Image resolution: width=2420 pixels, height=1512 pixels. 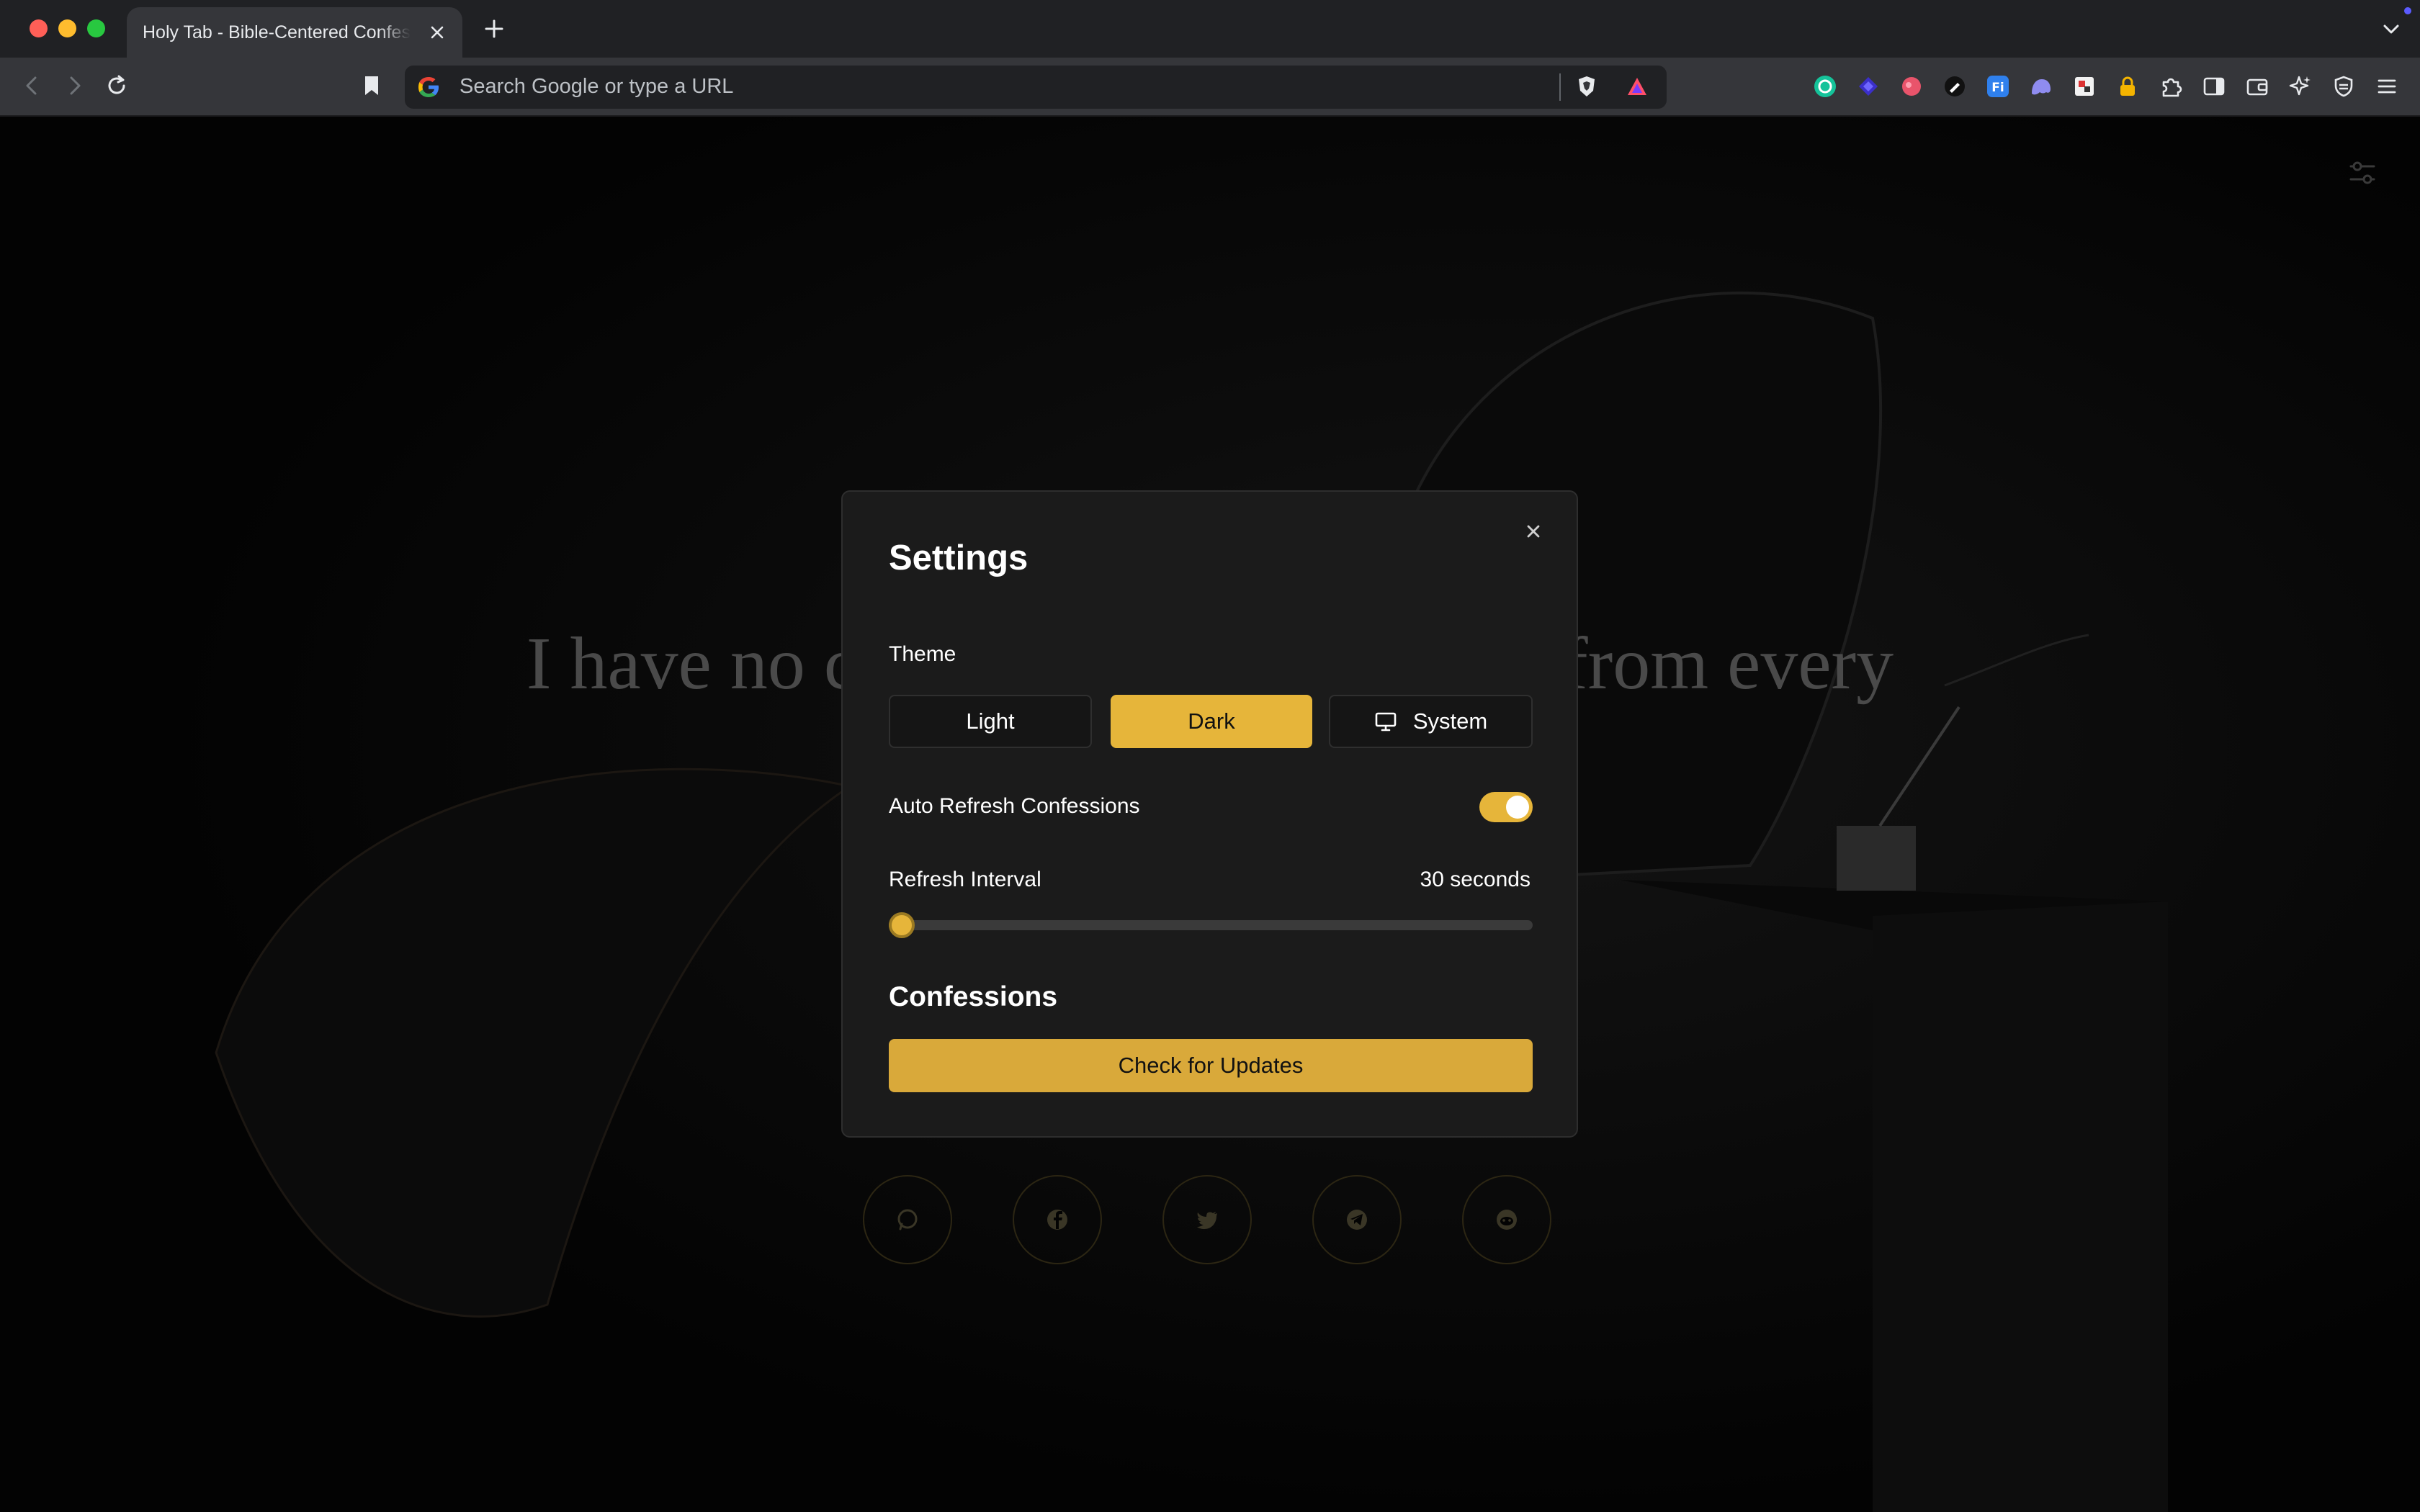 I want to click on share-telegram-button, so click(x=1357, y=1219).